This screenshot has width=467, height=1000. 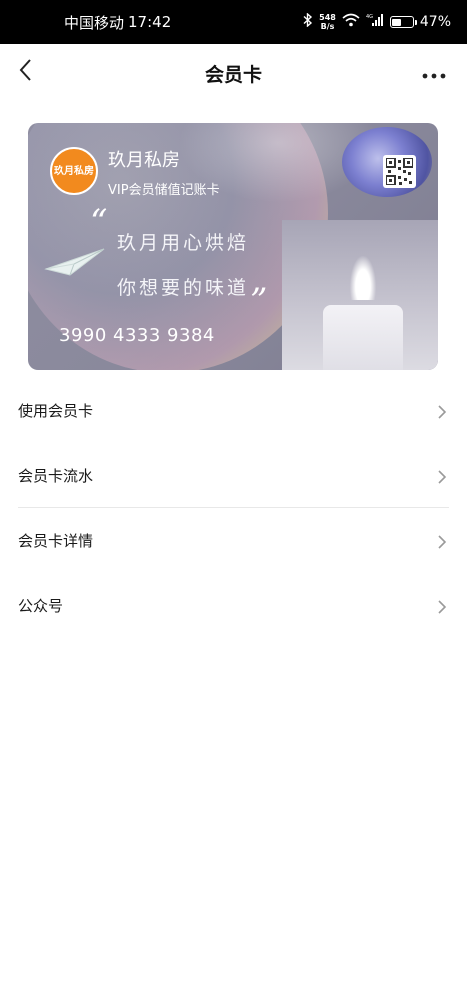 I want to click on quote-close-mark: ”, so click(x=259, y=301).